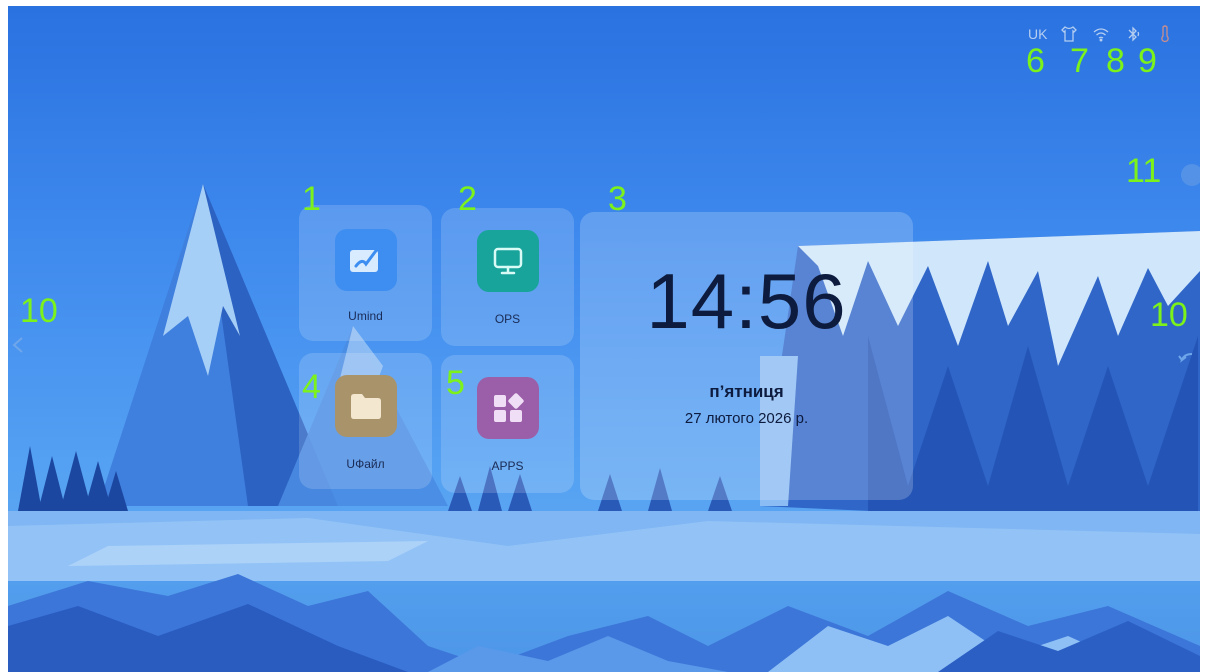  I want to click on right-edge-floating-button, so click(1187, 175).